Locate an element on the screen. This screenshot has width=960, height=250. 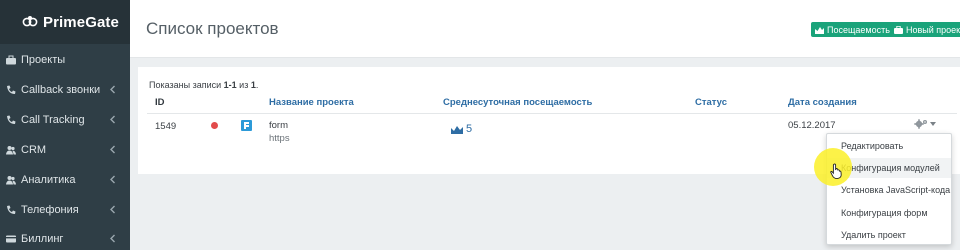
records-info: Показаны записи 1-1 из 1. is located at coordinates (203, 85).